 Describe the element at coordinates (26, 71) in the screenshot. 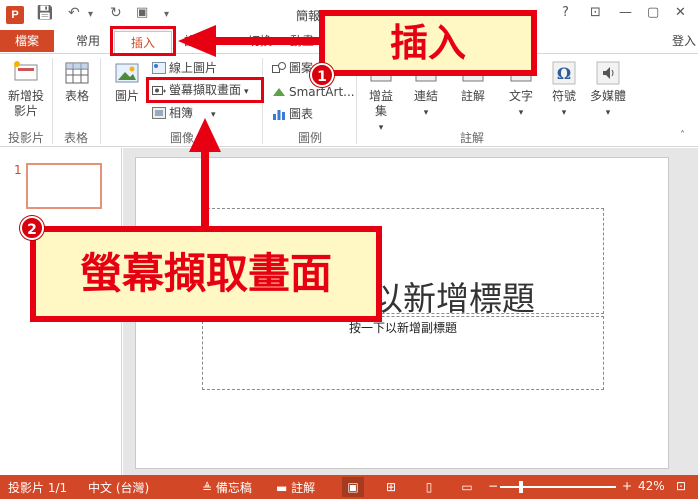

I see `new-slide-icon` at that location.